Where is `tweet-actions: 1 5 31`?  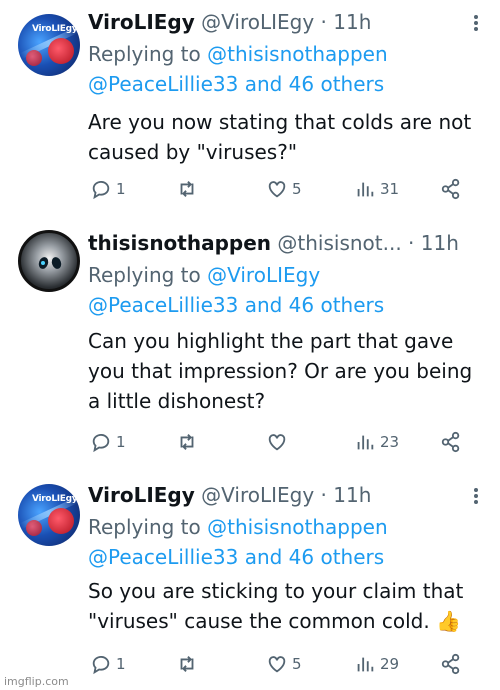
tweet-actions: 1 5 31 is located at coordinates (285, 189).